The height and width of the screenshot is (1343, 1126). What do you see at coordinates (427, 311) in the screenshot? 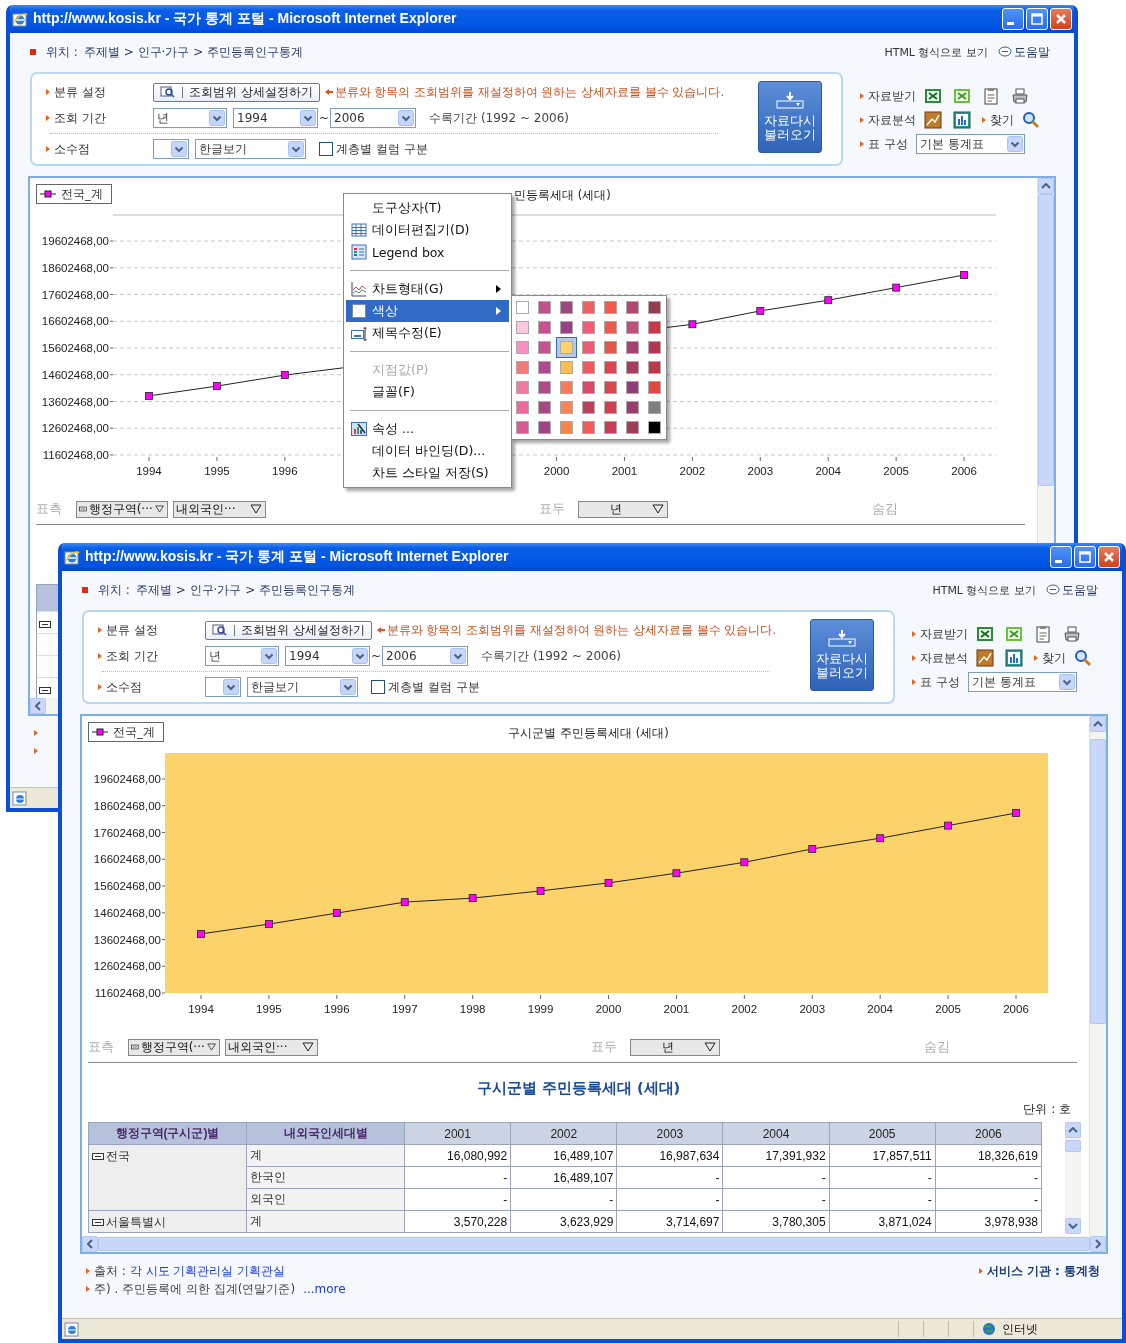
I see `menu-item: 색상` at bounding box center [427, 311].